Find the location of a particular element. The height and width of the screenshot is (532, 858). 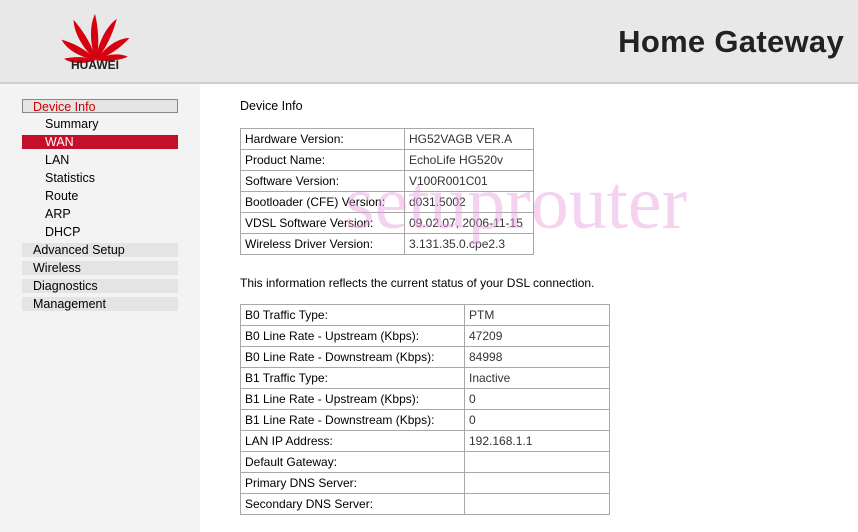

sidebar-item-advanced-setup: Advanced Setup is located at coordinates (100, 250).